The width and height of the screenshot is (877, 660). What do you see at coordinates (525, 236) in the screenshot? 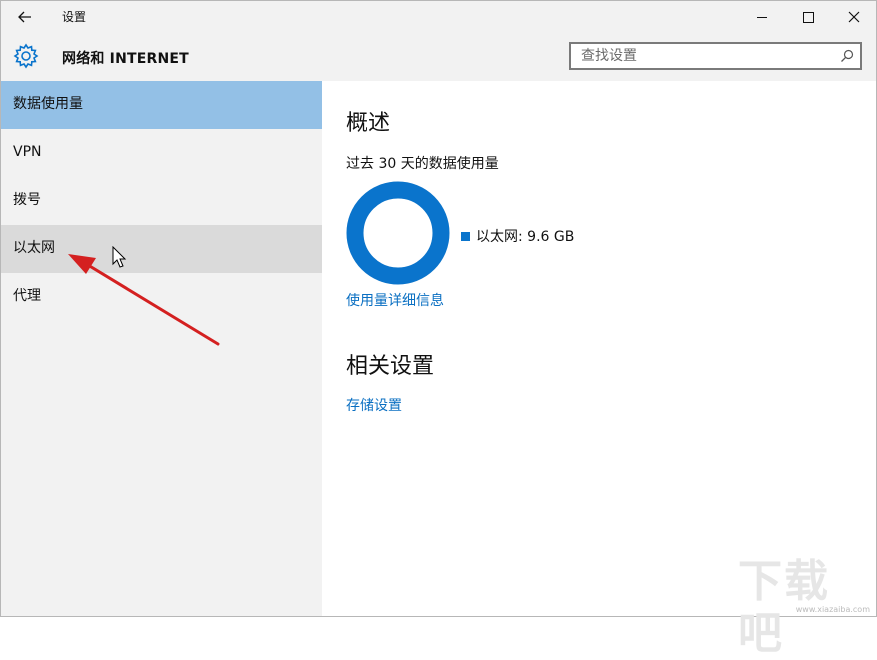
I see `legend-label: 以太网: 9.6 GB` at bounding box center [525, 236].